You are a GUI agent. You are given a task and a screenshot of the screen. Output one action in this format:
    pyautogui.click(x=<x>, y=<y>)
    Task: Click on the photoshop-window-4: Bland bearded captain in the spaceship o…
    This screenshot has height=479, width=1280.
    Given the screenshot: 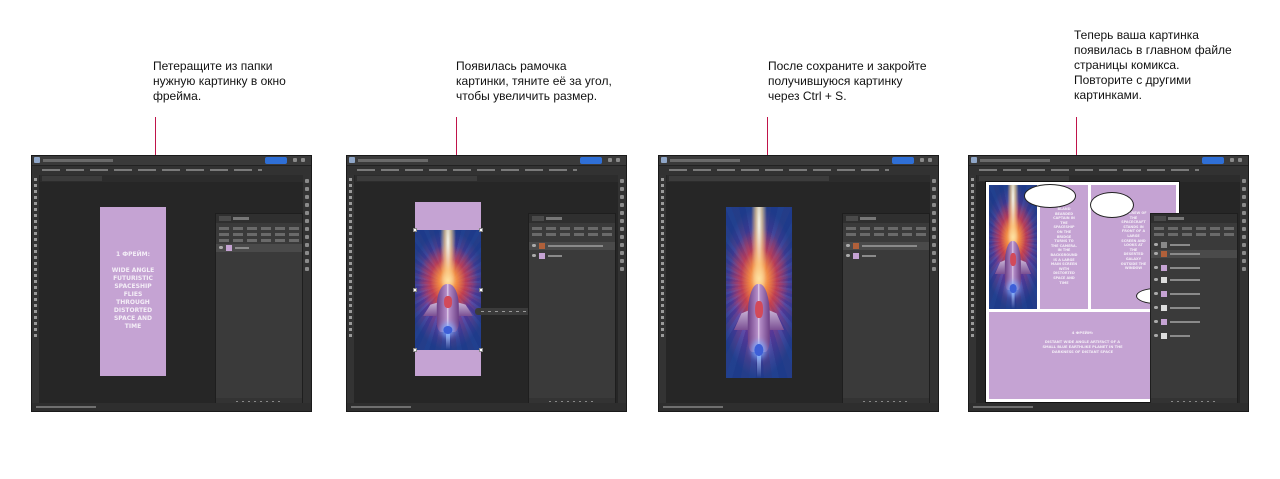 What is the action you would take?
    pyautogui.click(x=1108, y=283)
    